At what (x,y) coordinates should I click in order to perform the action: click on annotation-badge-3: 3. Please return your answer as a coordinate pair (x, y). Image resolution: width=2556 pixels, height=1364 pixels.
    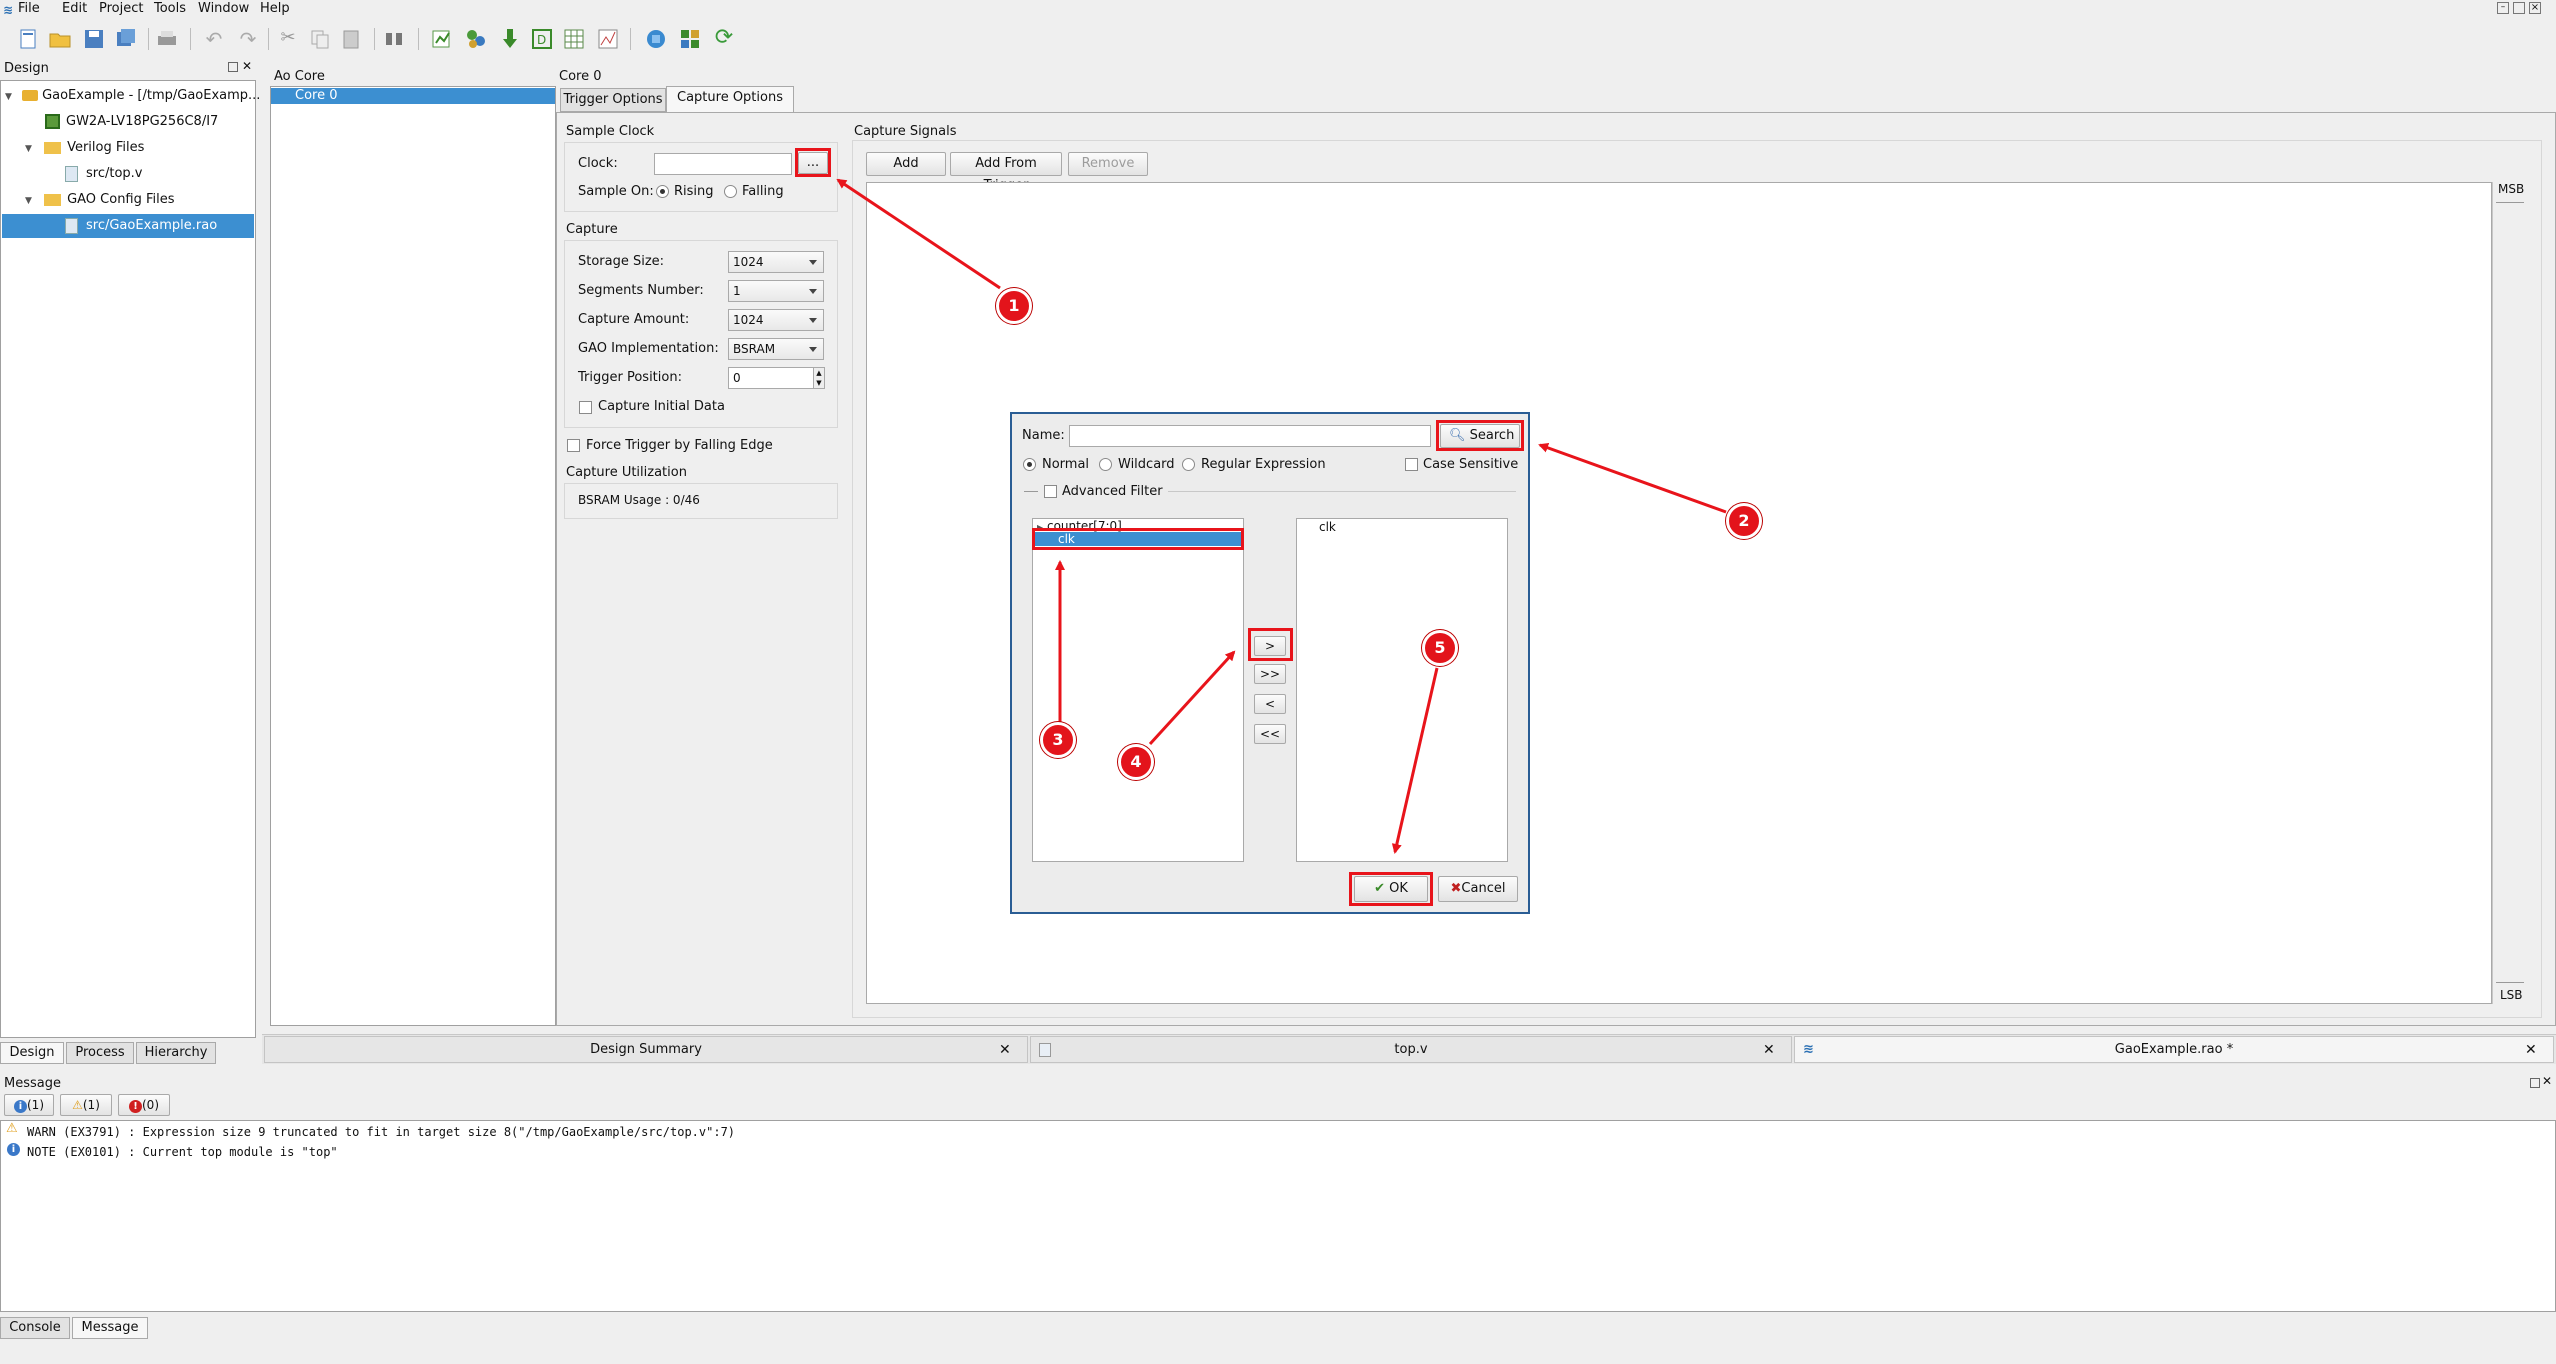
    Looking at the image, I should click on (1058, 740).